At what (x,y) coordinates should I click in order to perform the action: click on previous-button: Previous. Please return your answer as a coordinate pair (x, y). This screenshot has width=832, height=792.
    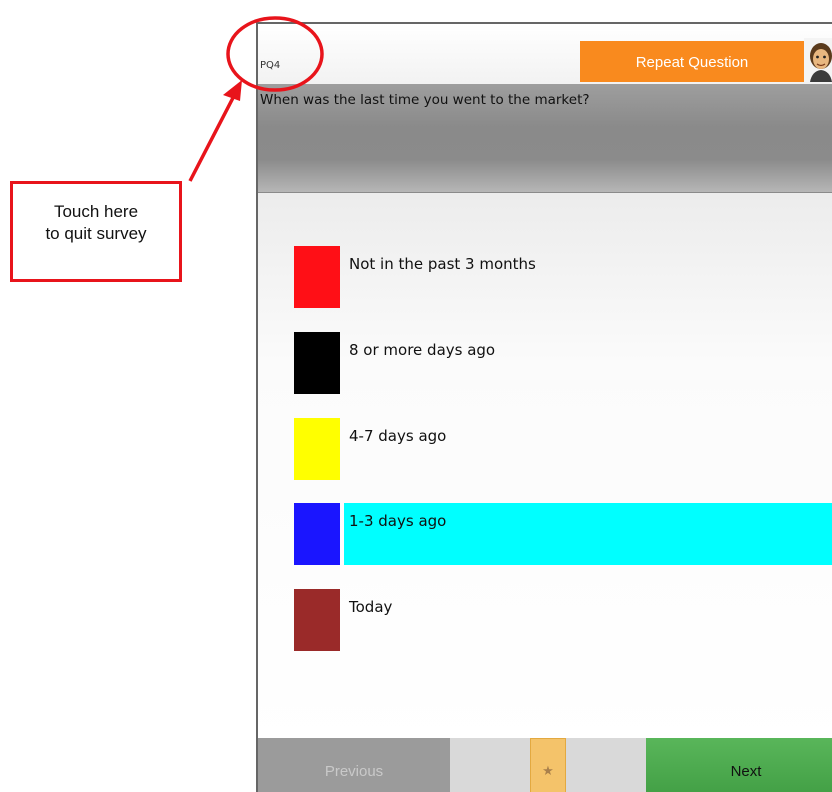
    Looking at the image, I should click on (354, 765).